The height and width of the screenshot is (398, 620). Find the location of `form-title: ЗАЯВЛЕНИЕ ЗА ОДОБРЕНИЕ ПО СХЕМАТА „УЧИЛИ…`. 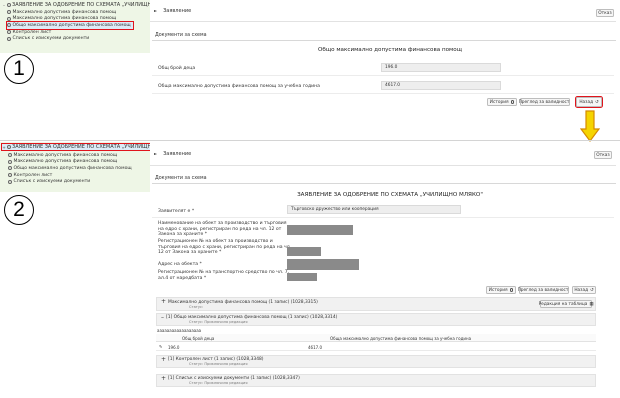

form-title: ЗАЯВЛЕНИЕ ЗА ОДОБРЕНИЕ ПО СХЕМАТА „УЧИЛИ… is located at coordinates (390, 195).